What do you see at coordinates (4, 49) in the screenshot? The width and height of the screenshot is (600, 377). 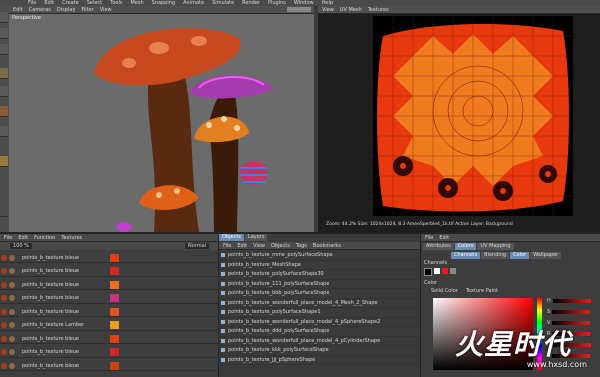 I see `rotate-tool-icon` at bounding box center [4, 49].